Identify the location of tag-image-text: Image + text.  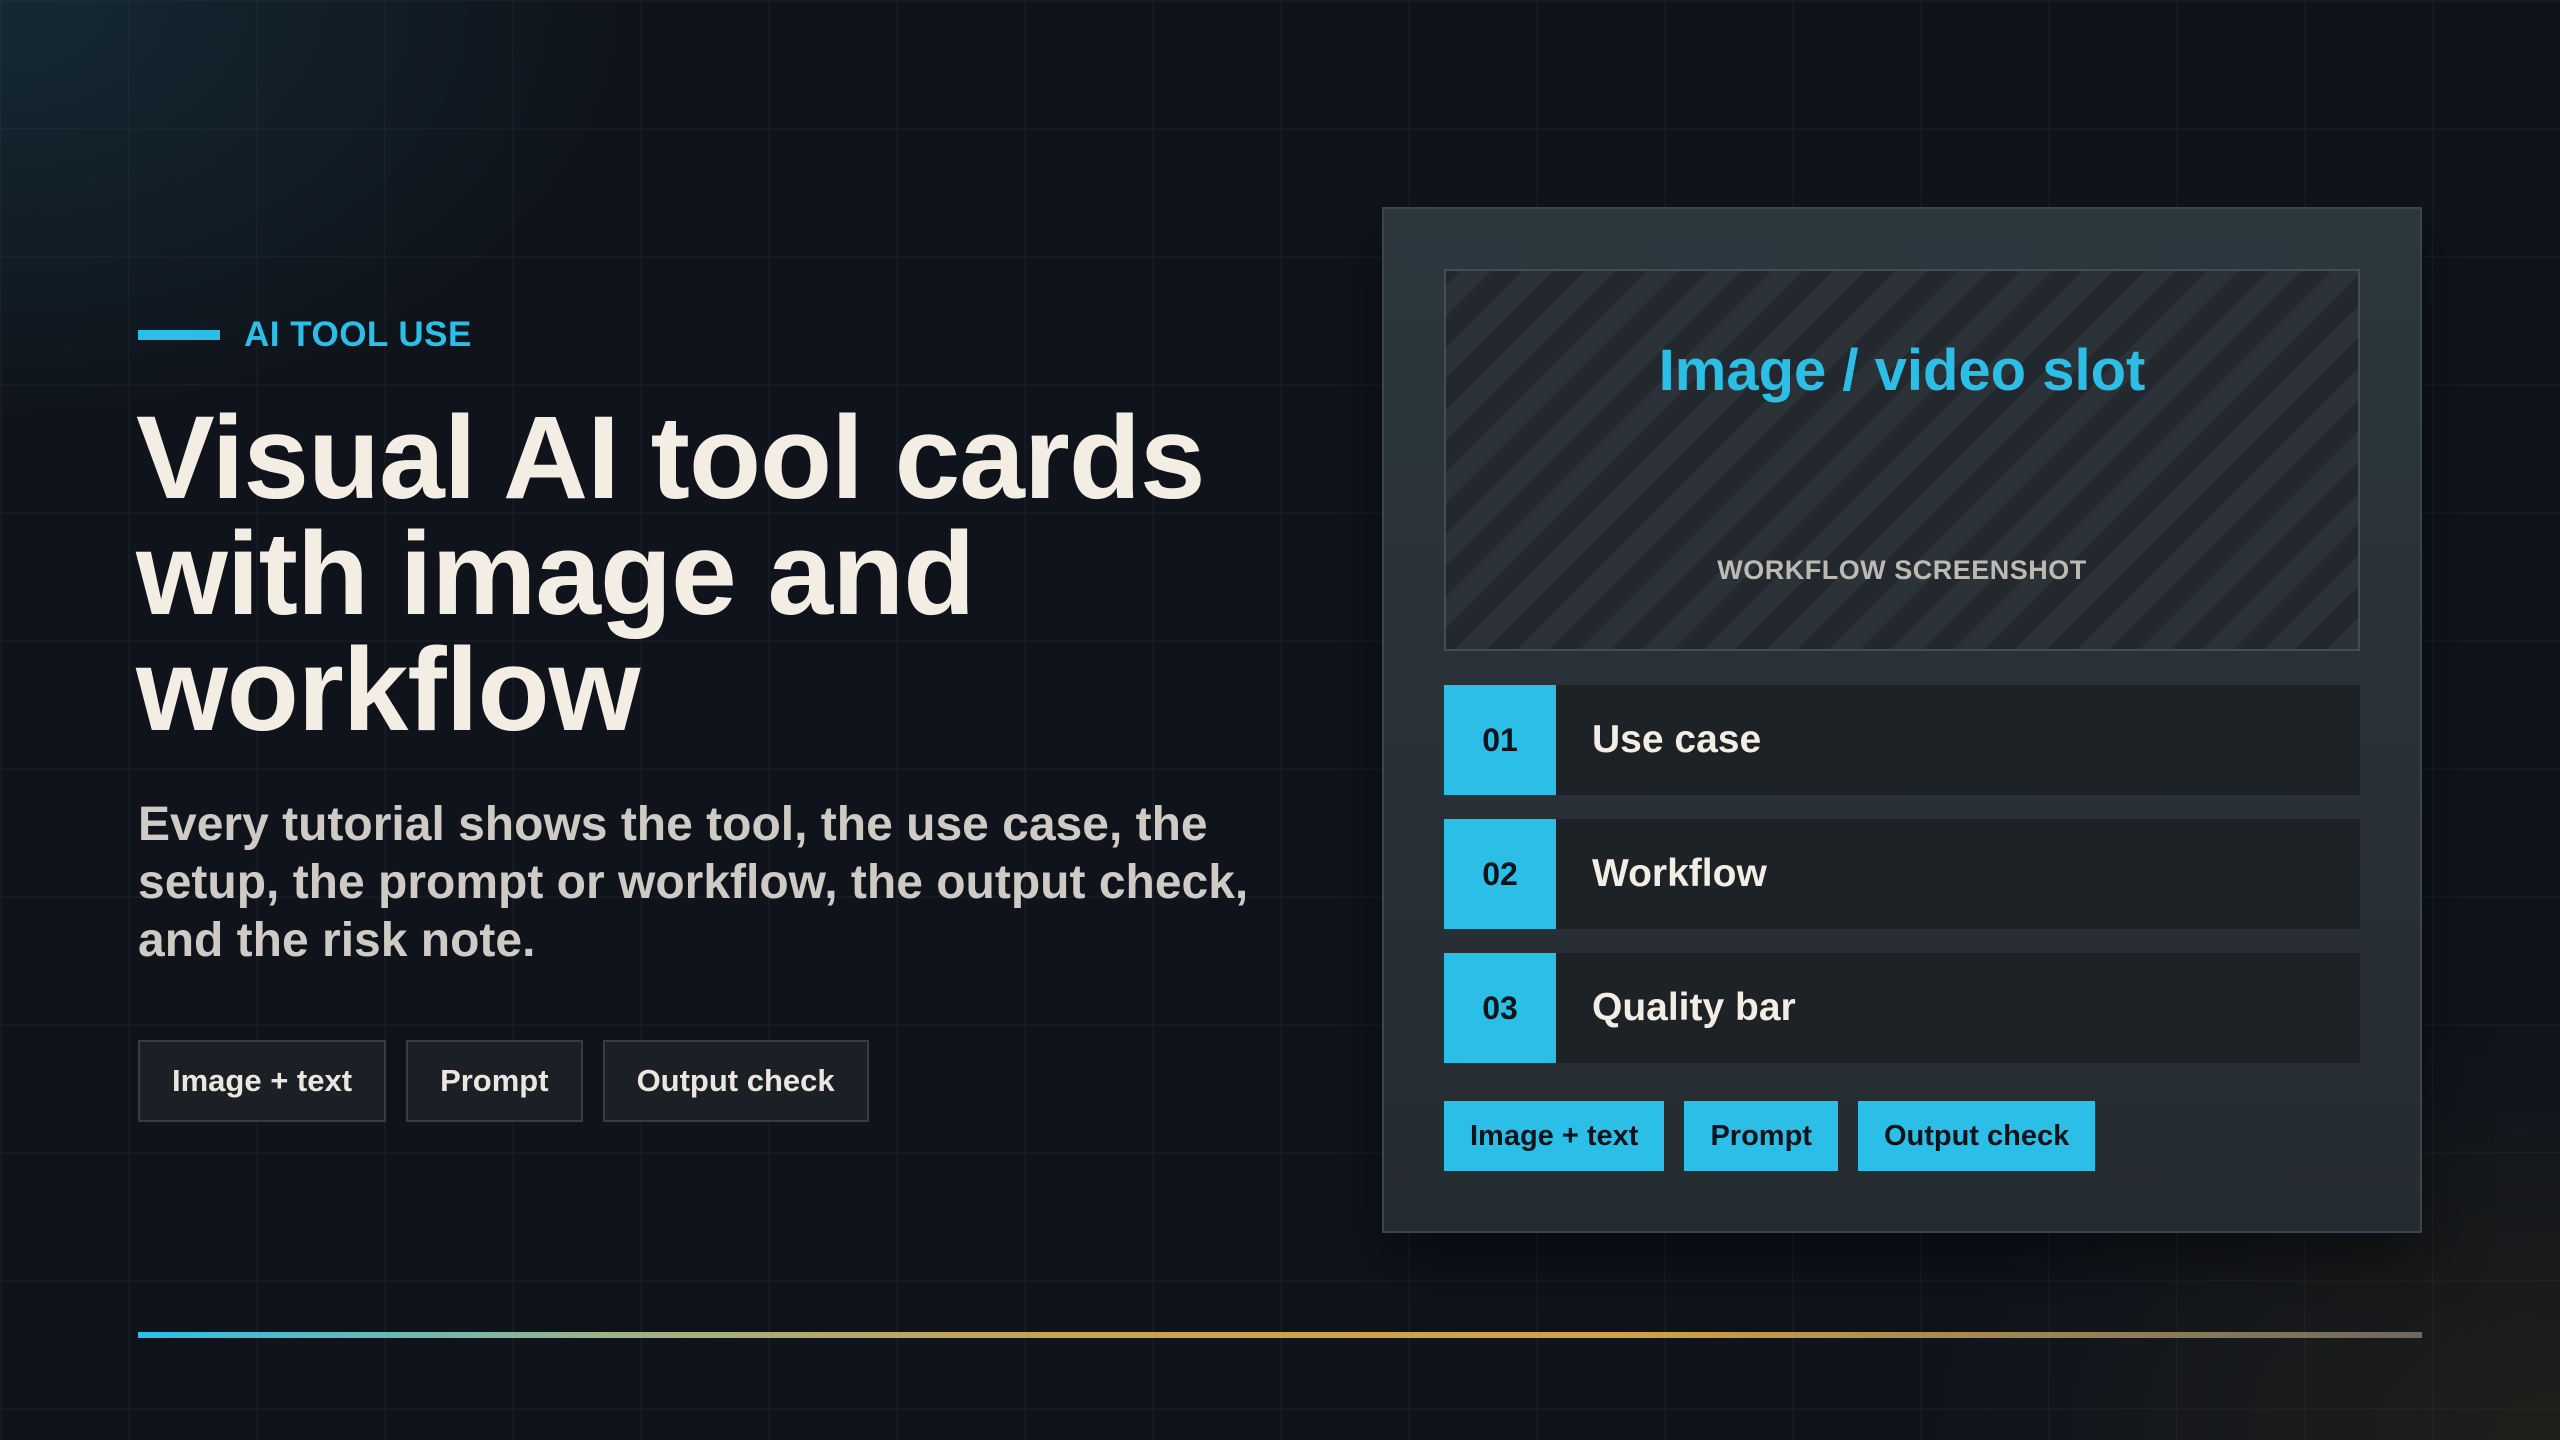
(262, 1081).